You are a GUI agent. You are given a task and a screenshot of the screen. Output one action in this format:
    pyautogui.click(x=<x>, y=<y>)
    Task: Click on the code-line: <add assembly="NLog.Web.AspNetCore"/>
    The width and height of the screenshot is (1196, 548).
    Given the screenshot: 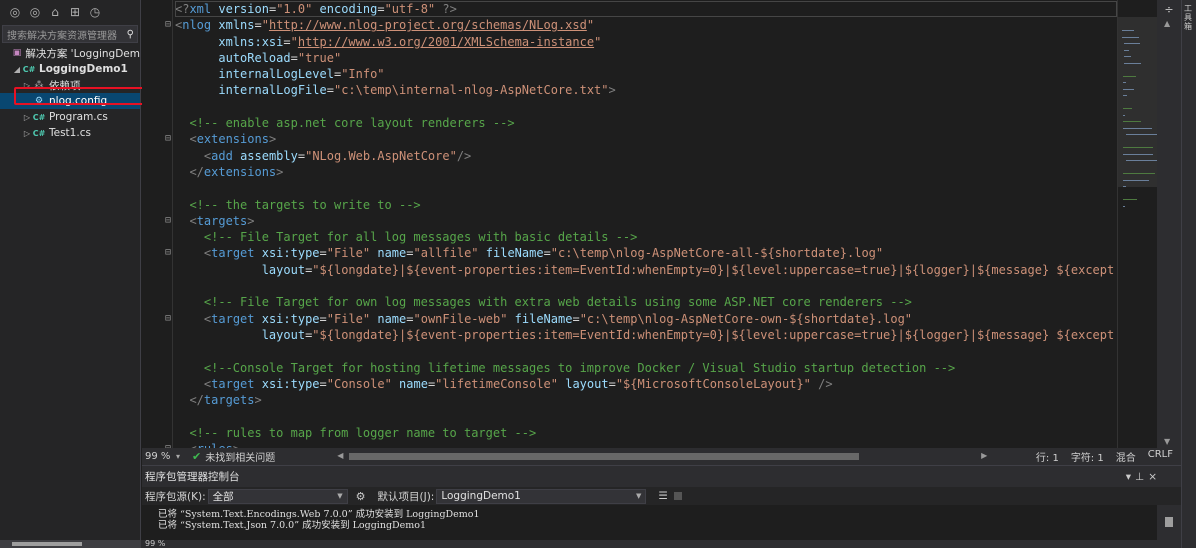 What is the action you would take?
    pyautogui.click(x=646, y=156)
    